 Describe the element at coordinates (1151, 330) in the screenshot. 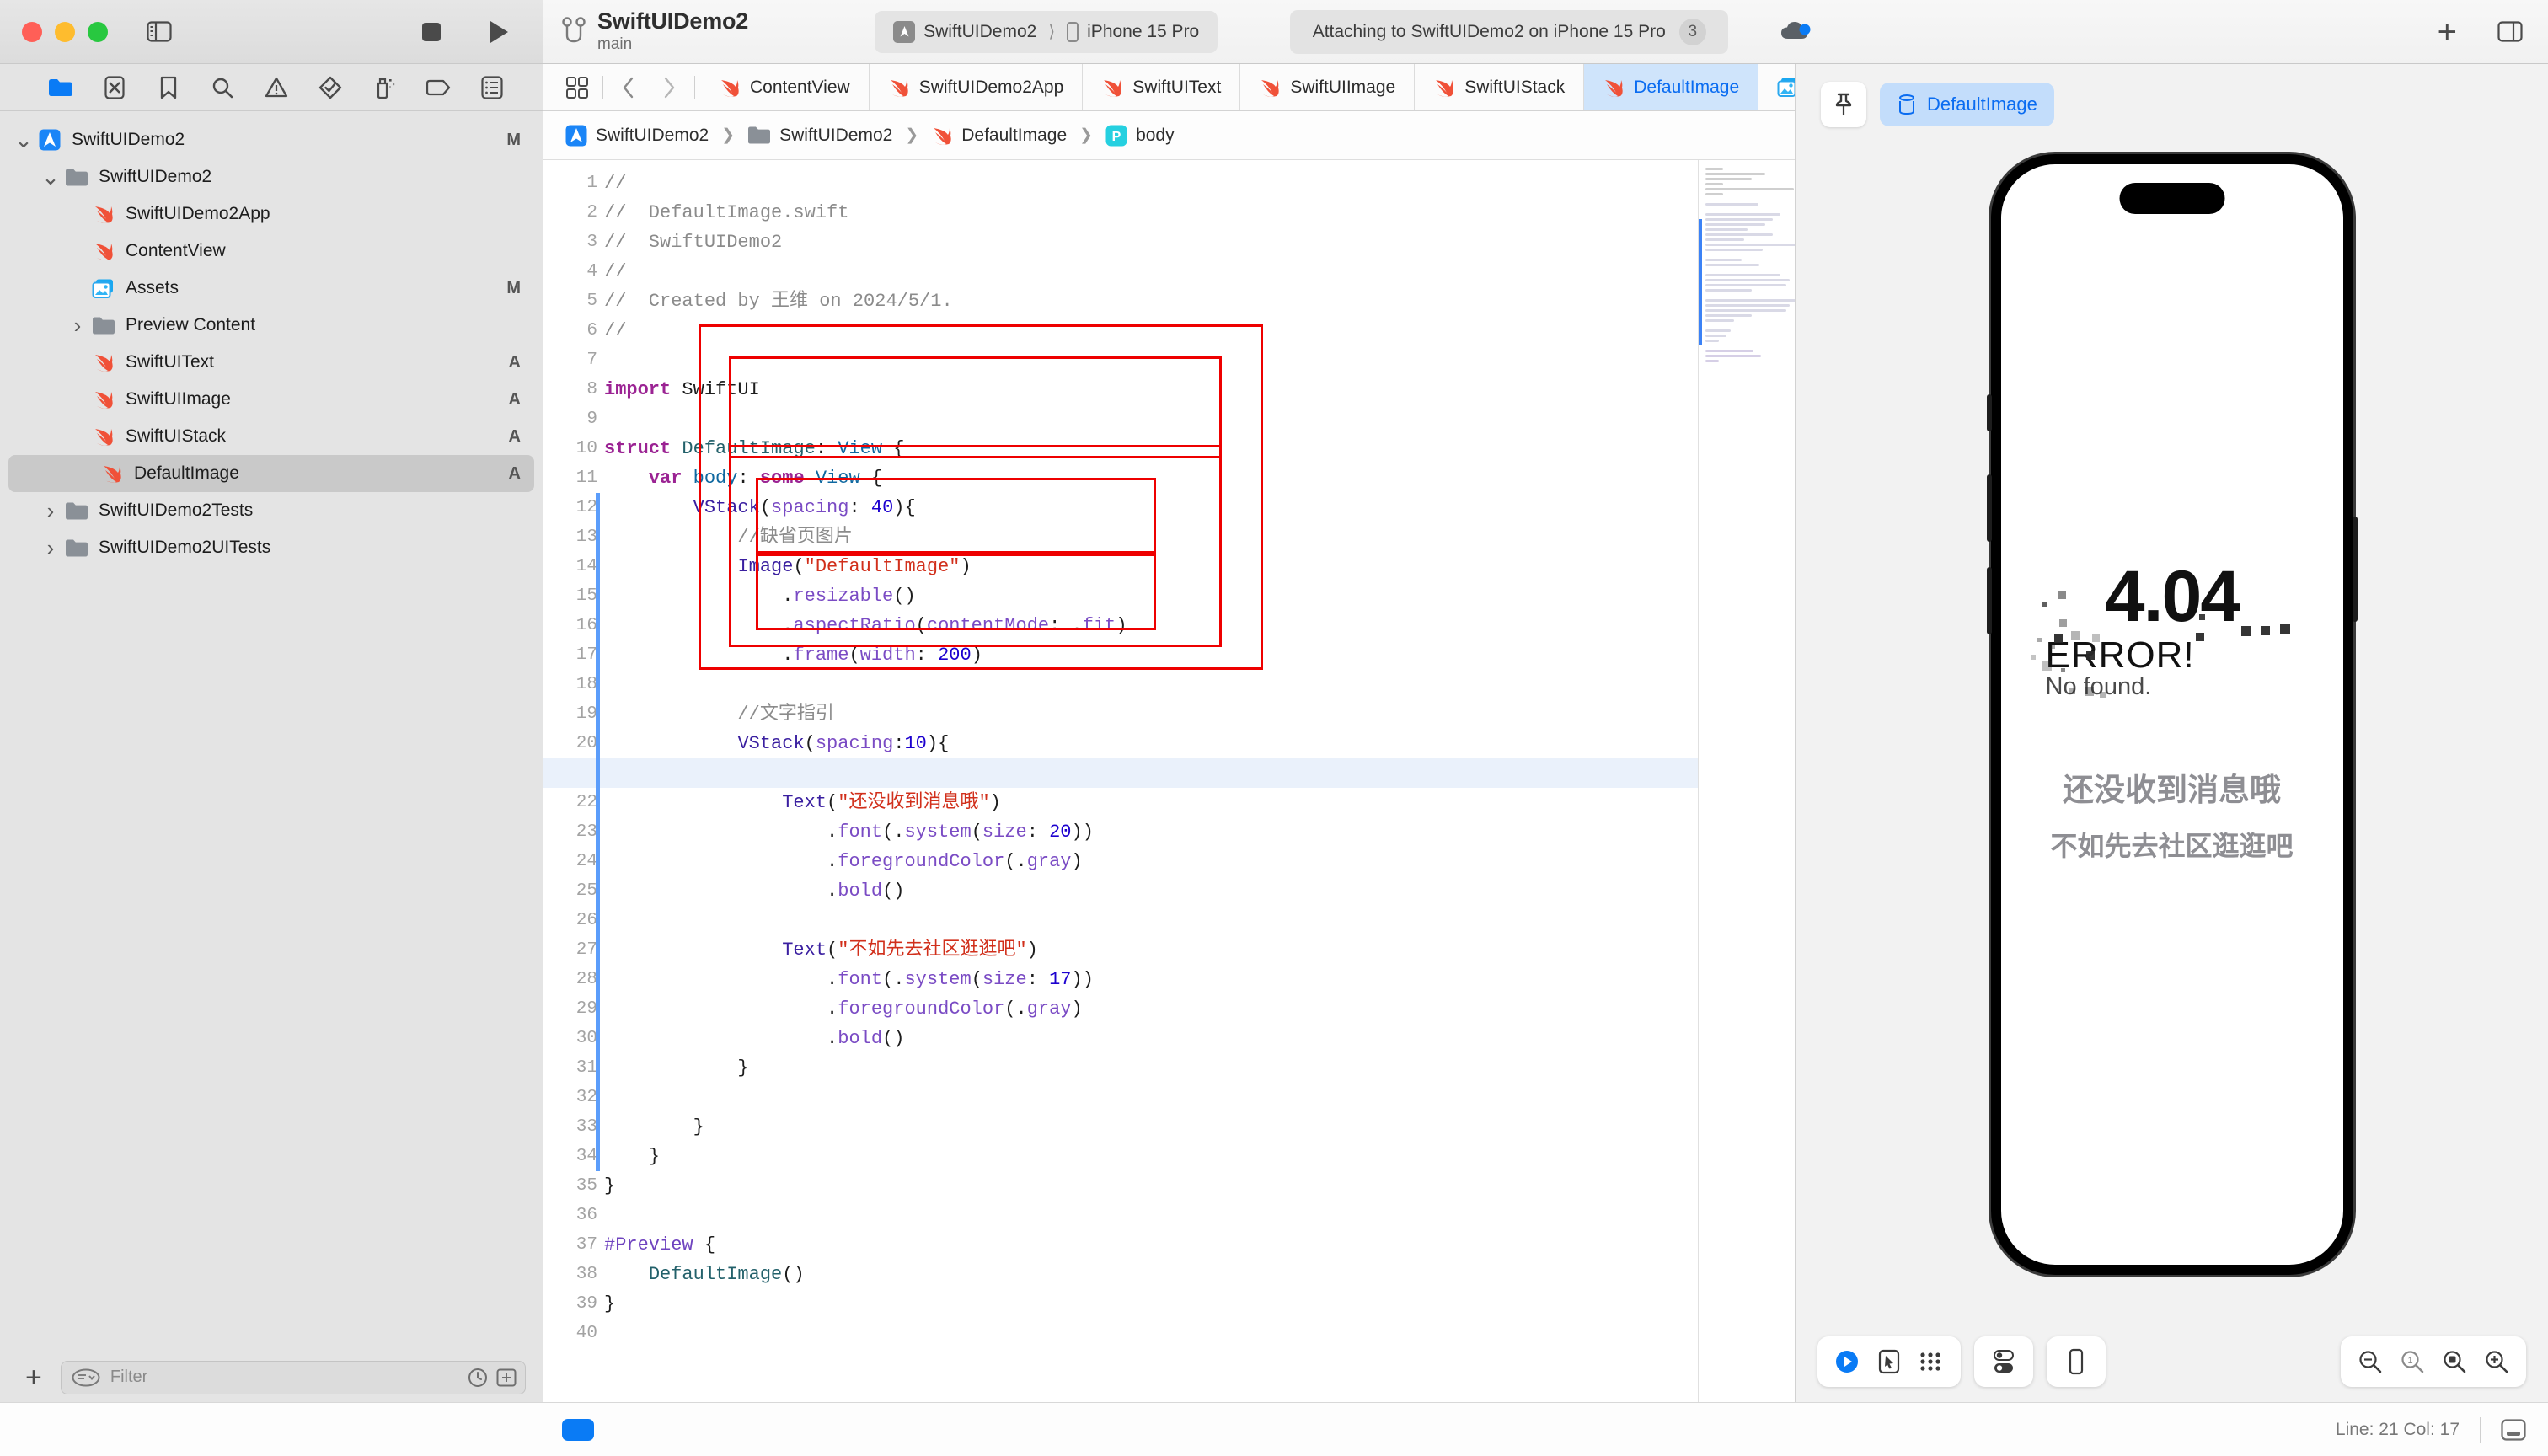

I see `code-line: //` at that location.